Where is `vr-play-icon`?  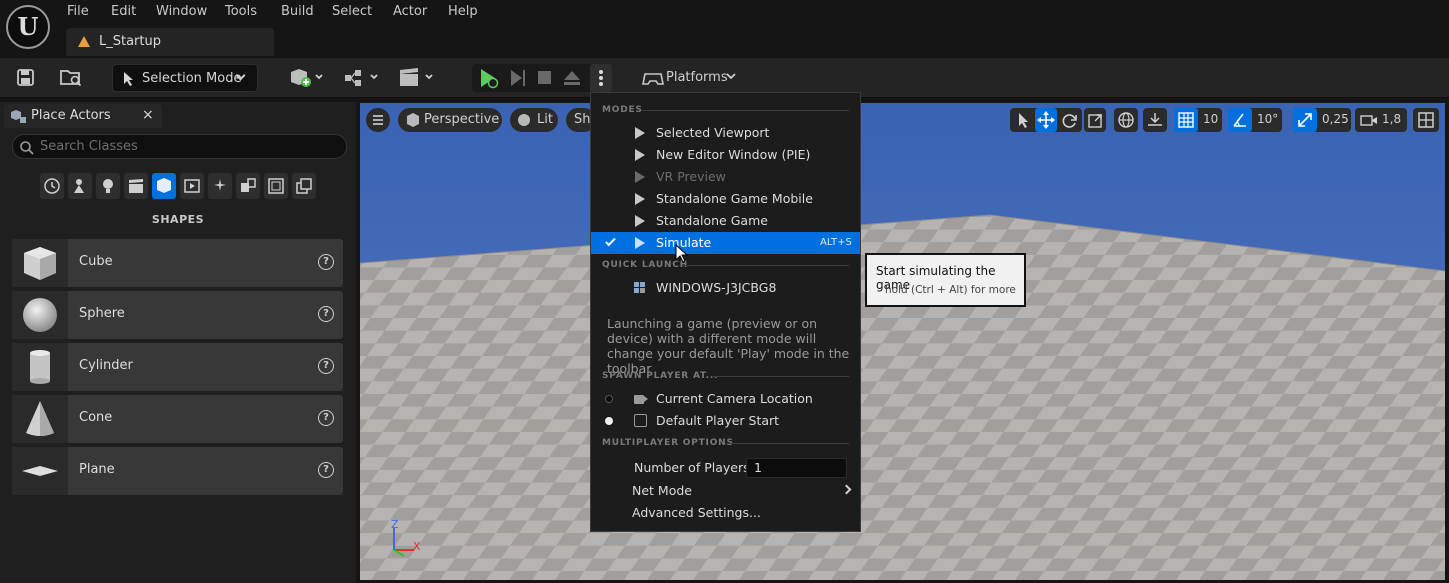
vr-play-icon is located at coordinates (640, 177).